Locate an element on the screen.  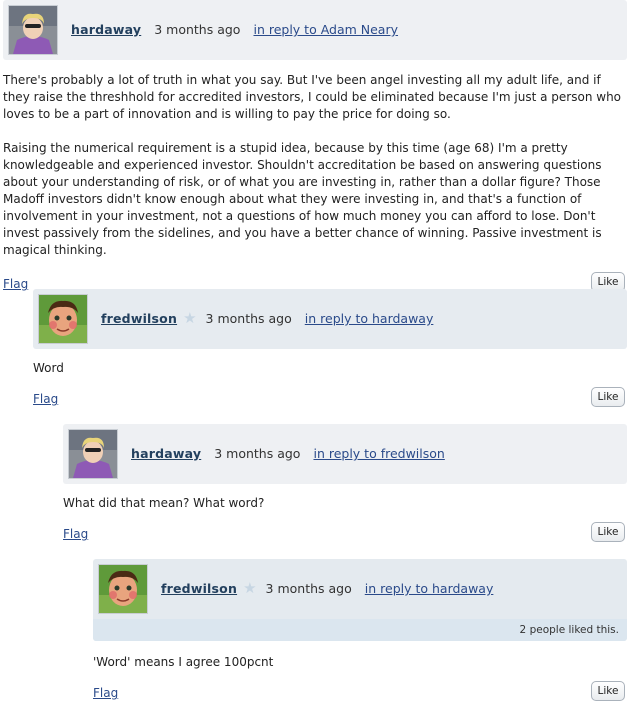
comment-body: What did that mean? What word? is located at coordinates (345, 503).